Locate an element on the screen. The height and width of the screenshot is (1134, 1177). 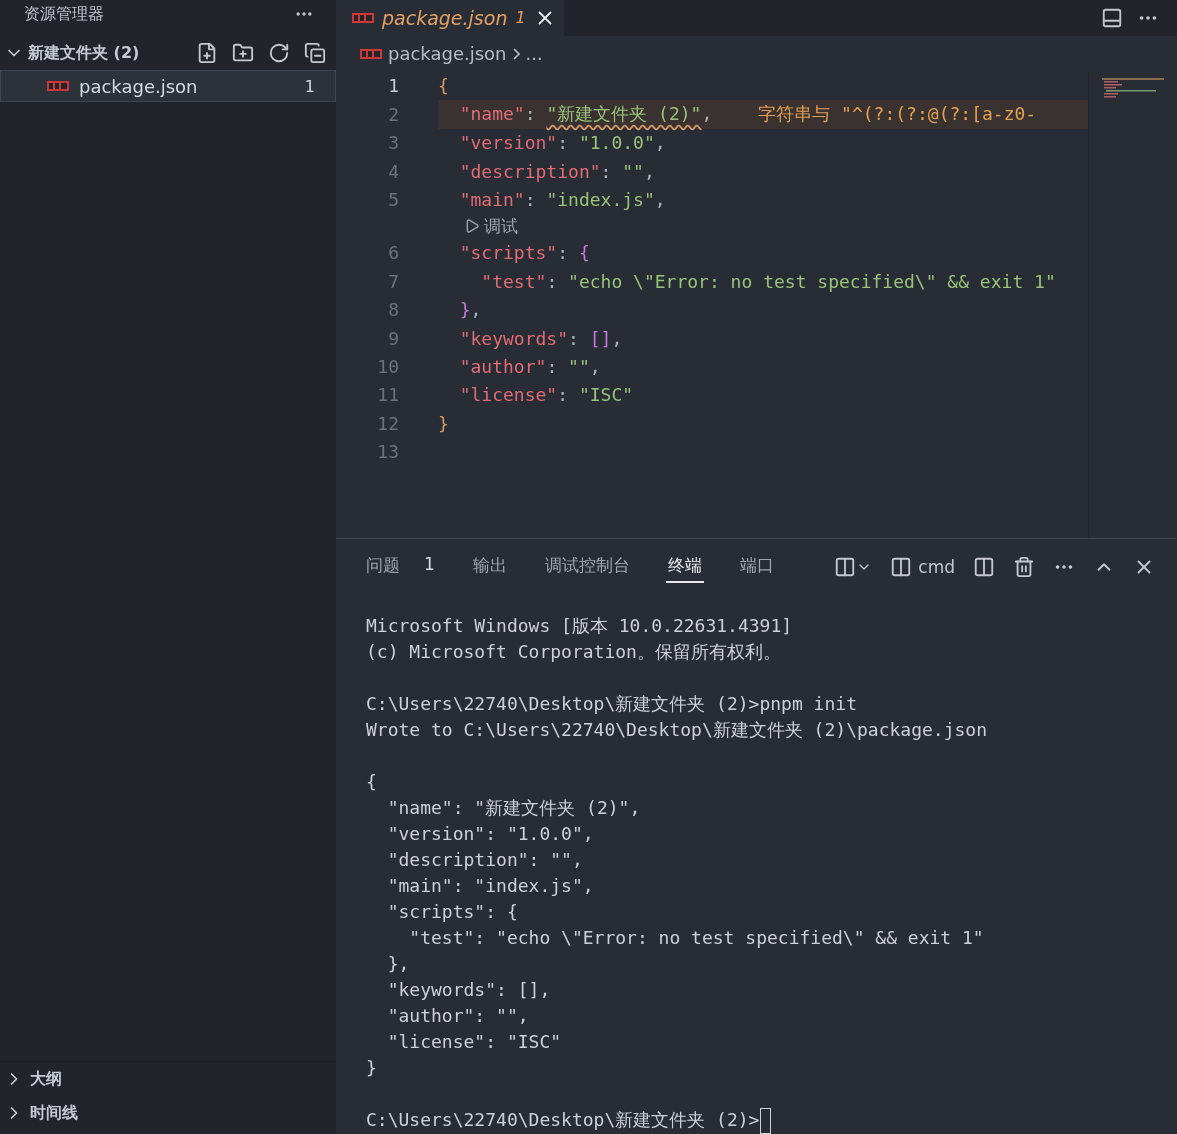
diagnostic-message: 字符串与 "^(?:(?:@(?:[a-z0- is located at coordinates (897, 114).